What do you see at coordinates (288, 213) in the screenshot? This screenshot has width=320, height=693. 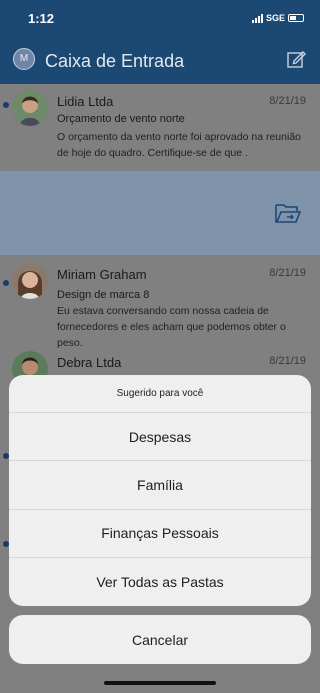 I see `folder-move-icon` at bounding box center [288, 213].